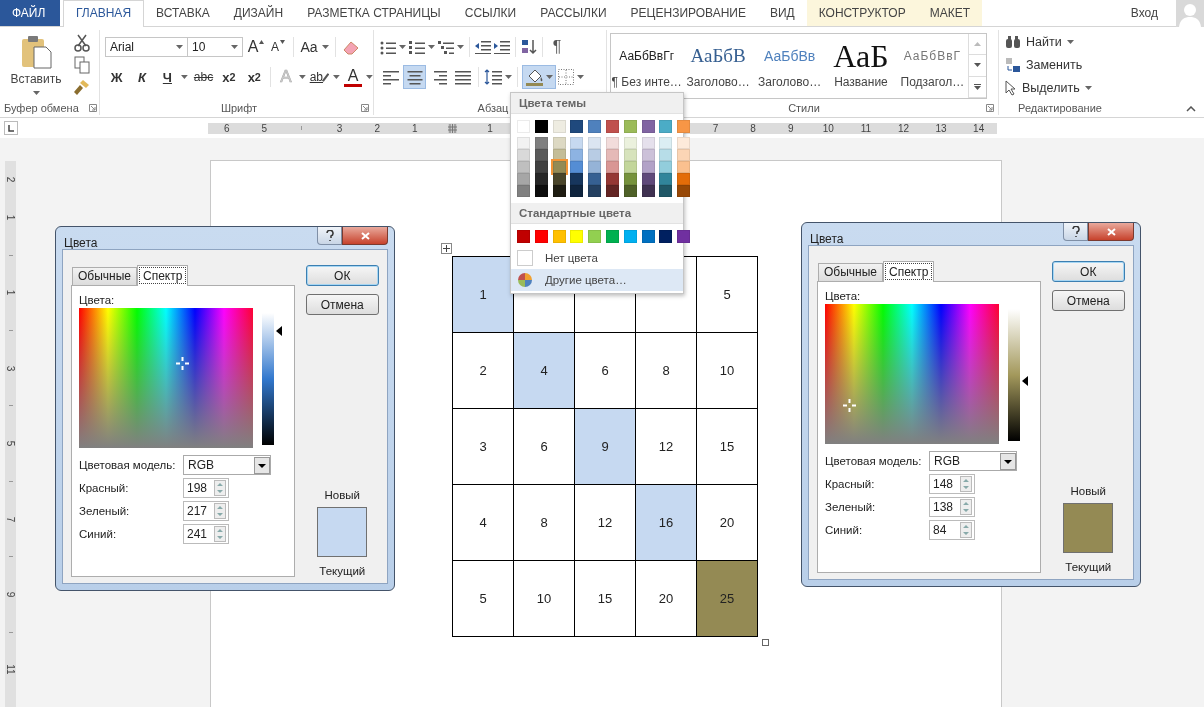 The height and width of the screenshot is (707, 1204). I want to click on style-sample: АаБ, so click(861, 56).